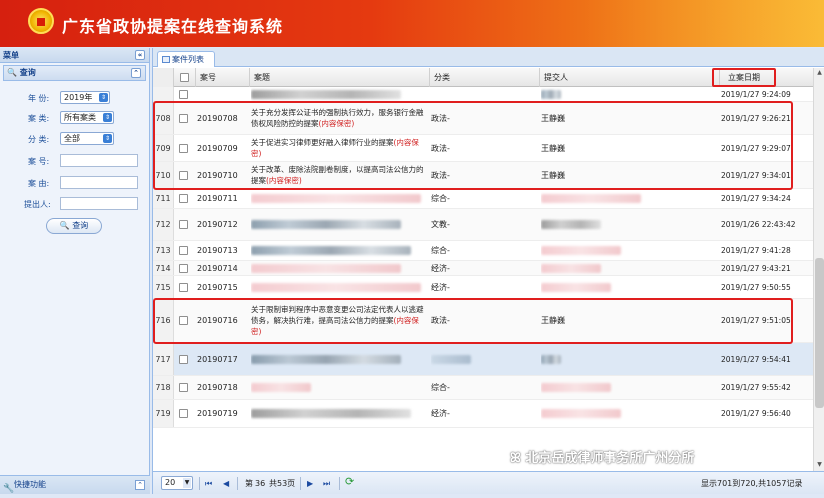 The height and width of the screenshot is (498, 824). What do you see at coordinates (136, 73) in the screenshot?
I see `collapse-section-icon: ⌃` at bounding box center [136, 73].